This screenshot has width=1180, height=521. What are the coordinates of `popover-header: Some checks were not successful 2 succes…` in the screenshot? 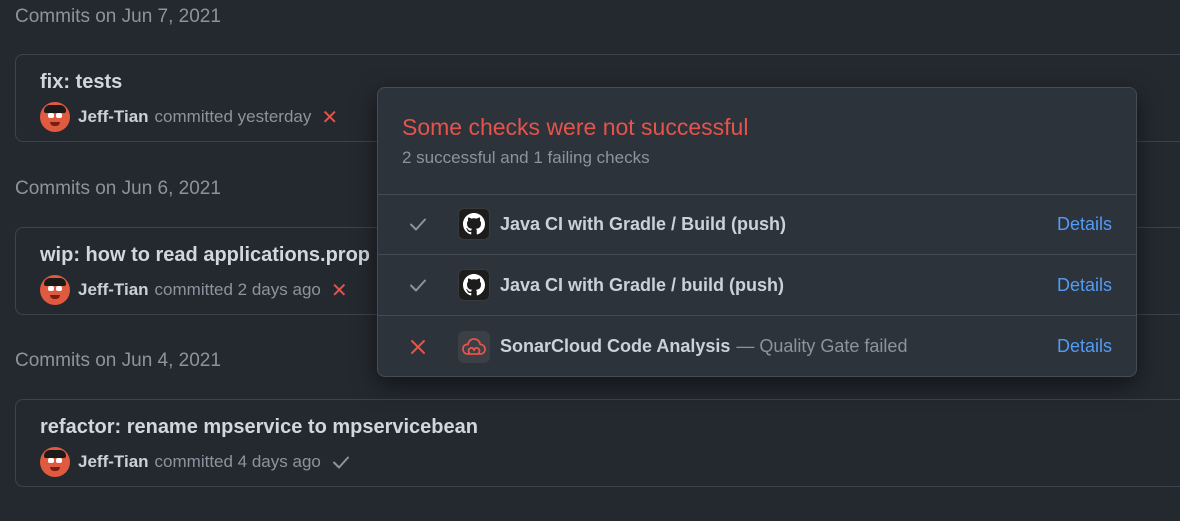 It's located at (757, 141).